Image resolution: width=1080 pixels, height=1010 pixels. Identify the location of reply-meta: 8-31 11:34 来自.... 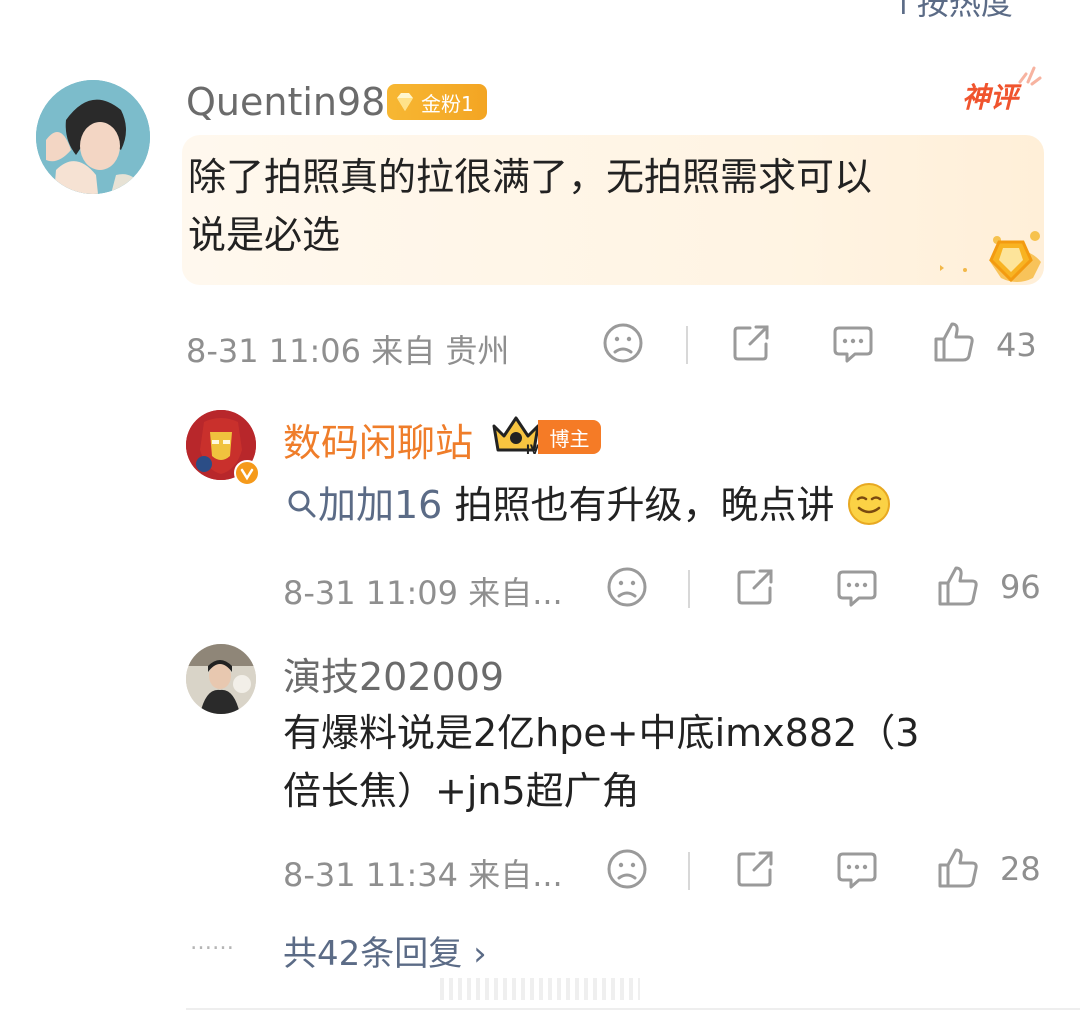
(423, 875).